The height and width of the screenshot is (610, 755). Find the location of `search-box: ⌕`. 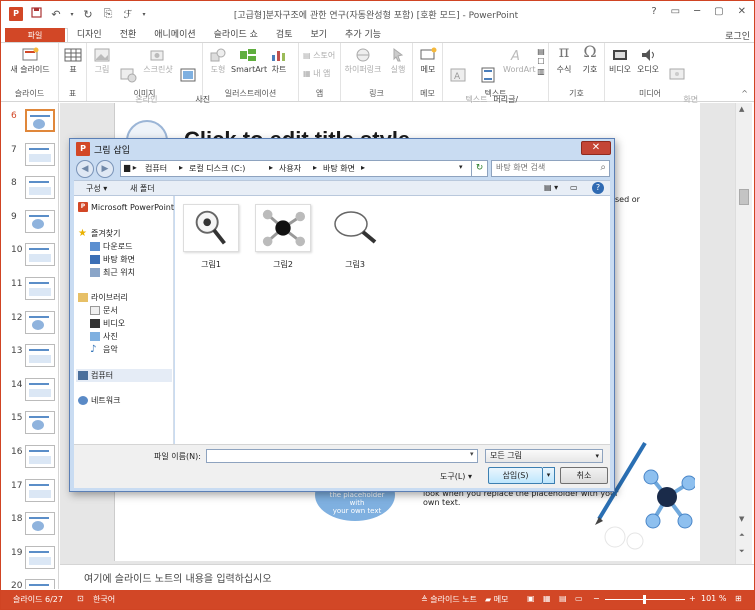

search-box: ⌕ is located at coordinates (550, 168).